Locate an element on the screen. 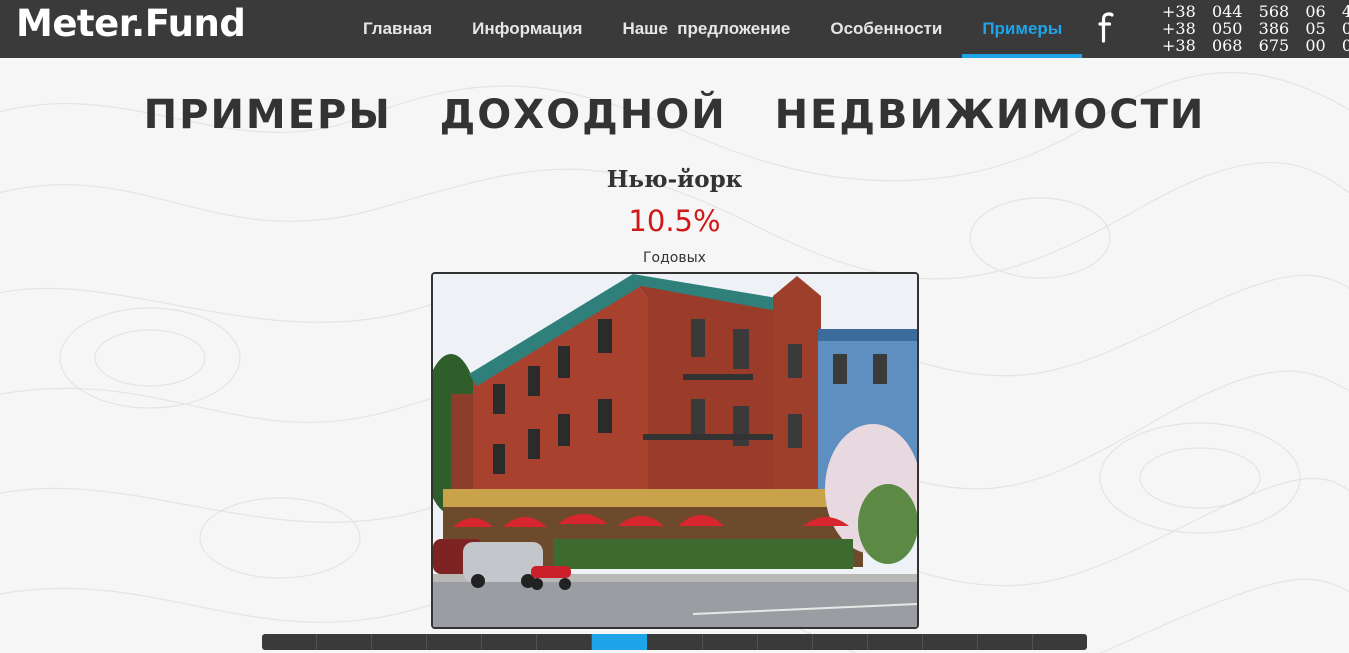  phone-number: +38 068 675 00 00 is located at coordinates (1255, 45).